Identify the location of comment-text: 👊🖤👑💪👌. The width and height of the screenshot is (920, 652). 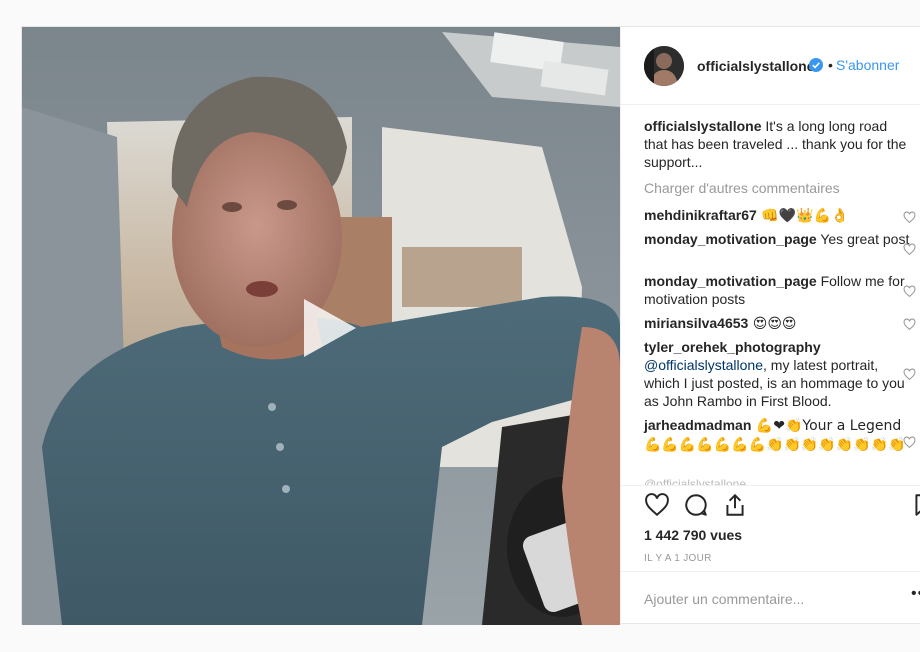
(802, 216).